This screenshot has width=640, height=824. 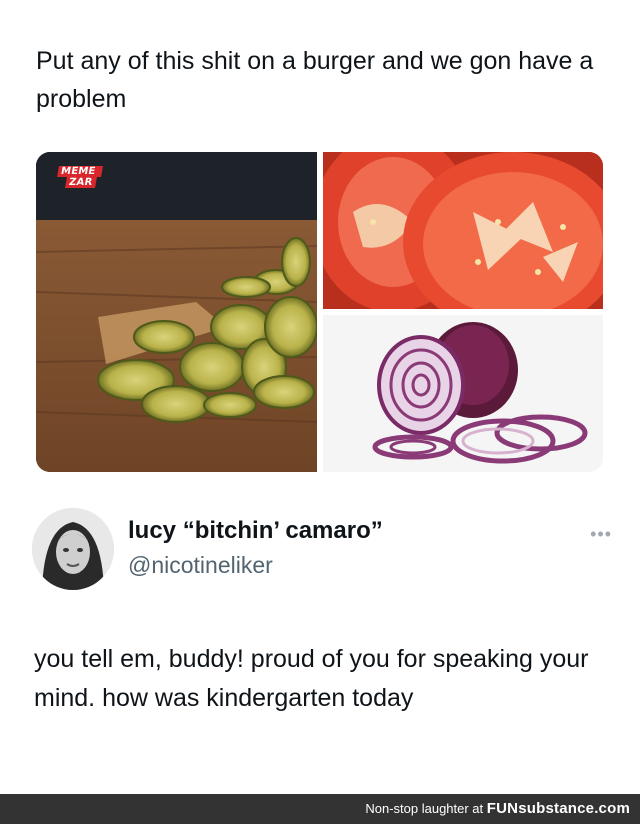 I want to click on avatar, so click(x=73, y=549).